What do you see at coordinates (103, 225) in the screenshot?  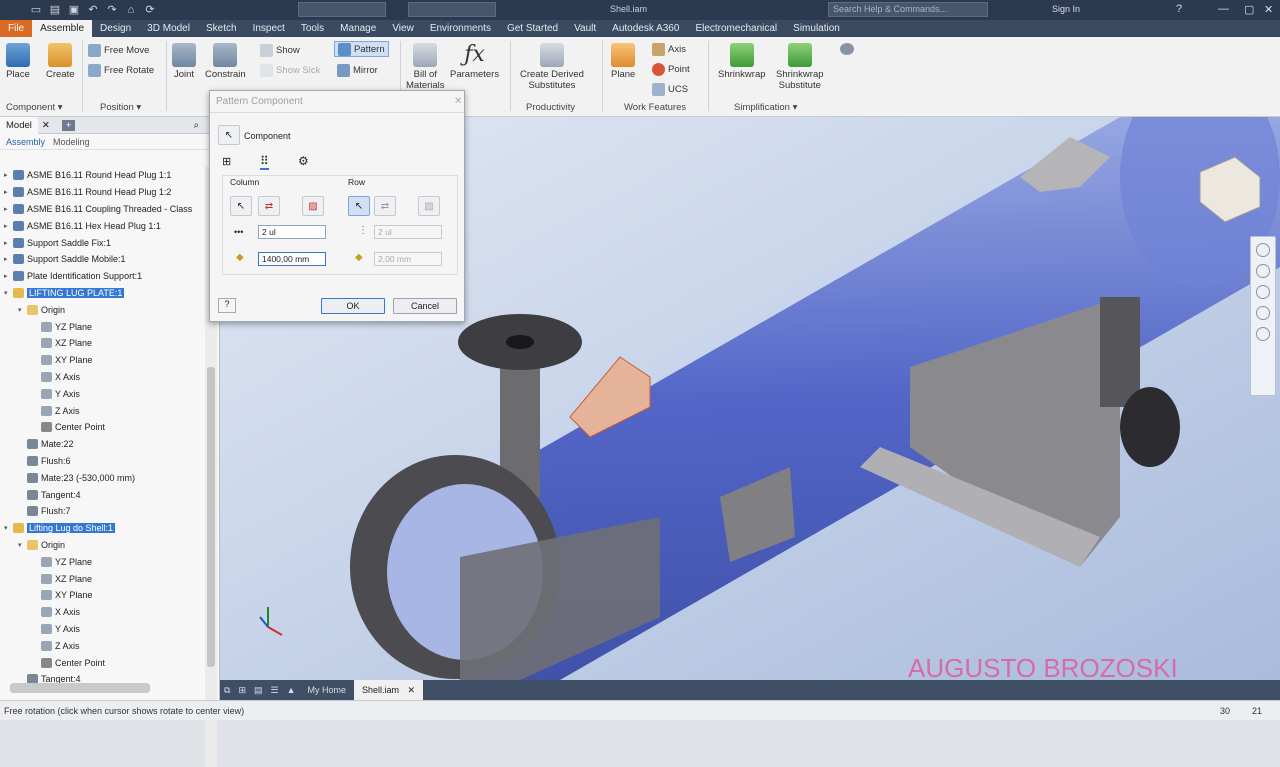 I see `tree-node: ▸ ASME B16.11 Hex Head Plug 1:1` at bounding box center [103, 225].